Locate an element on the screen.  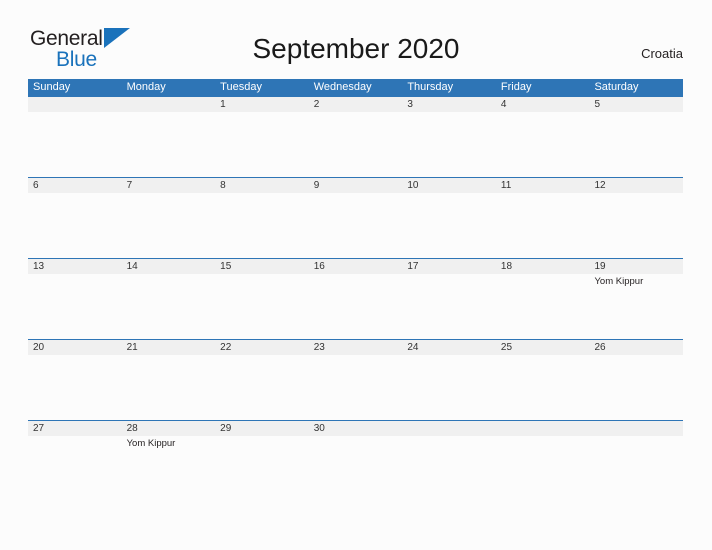
date-number: 18 is located at coordinates (543, 266).